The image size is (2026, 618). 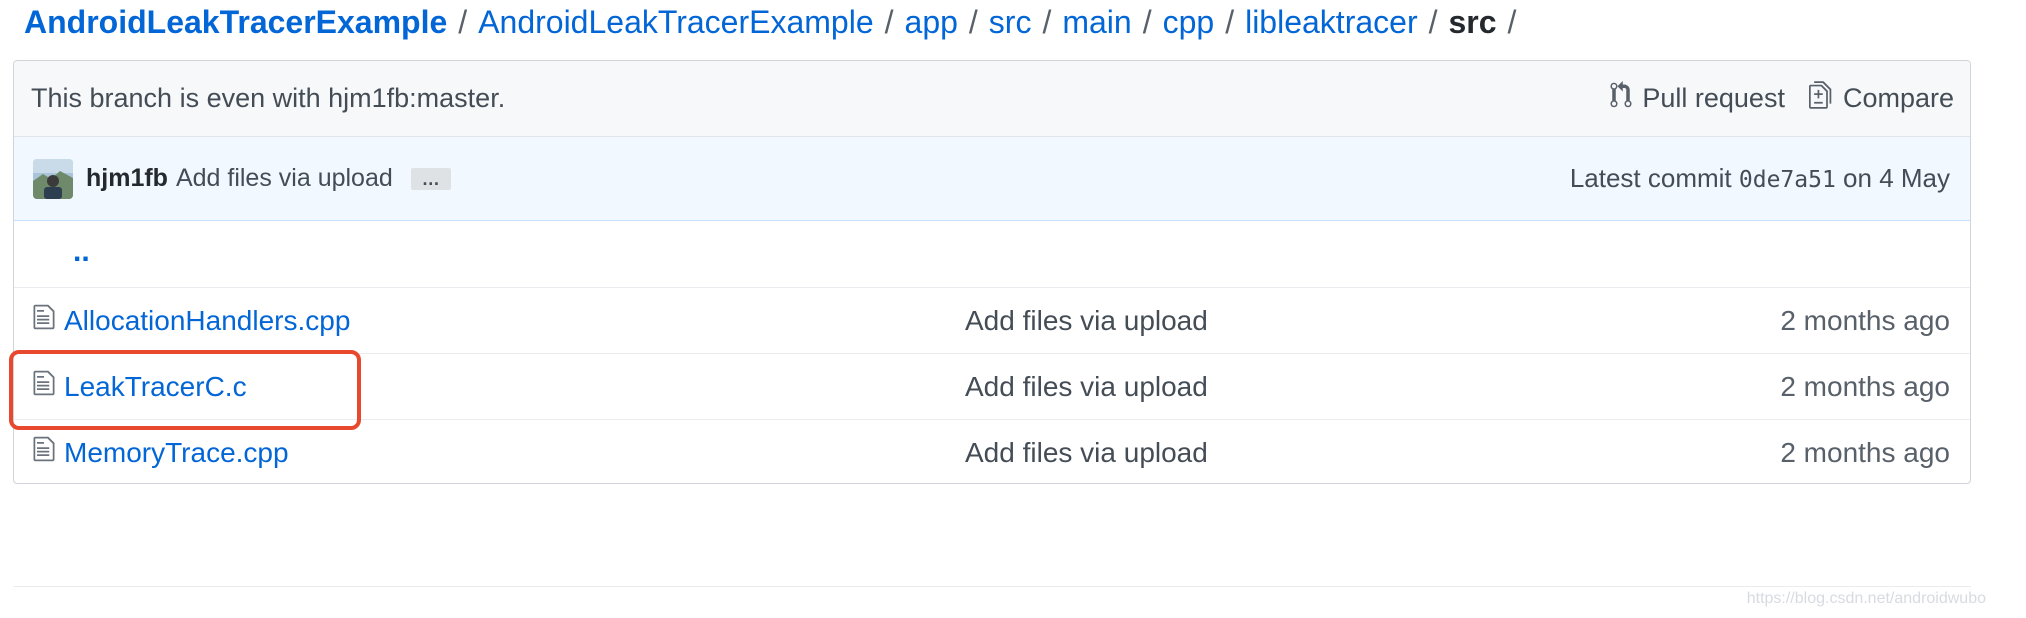 What do you see at coordinates (473, 452) in the screenshot?
I see `file-name-cell: MemoryTrace.cpp` at bounding box center [473, 452].